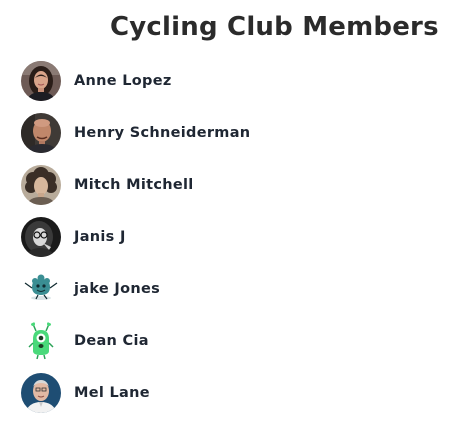  Describe the element at coordinates (41, 185) in the screenshot. I see `photo-curly-hair-man-icon` at that location.